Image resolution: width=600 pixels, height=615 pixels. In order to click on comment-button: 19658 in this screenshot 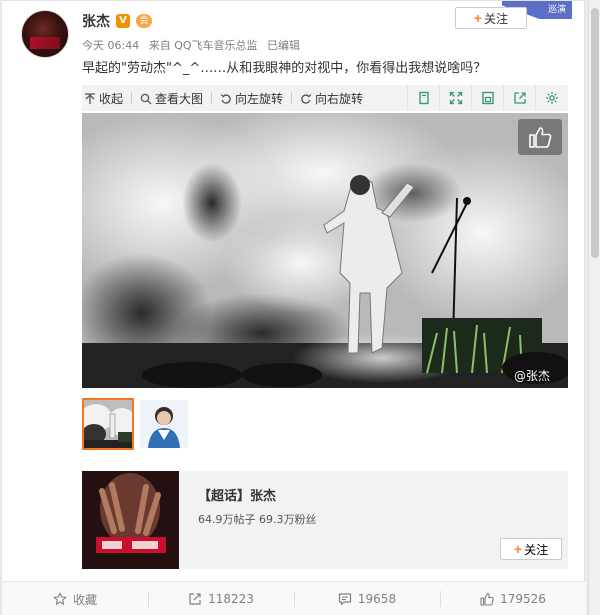, I will do `click(367, 598)`.